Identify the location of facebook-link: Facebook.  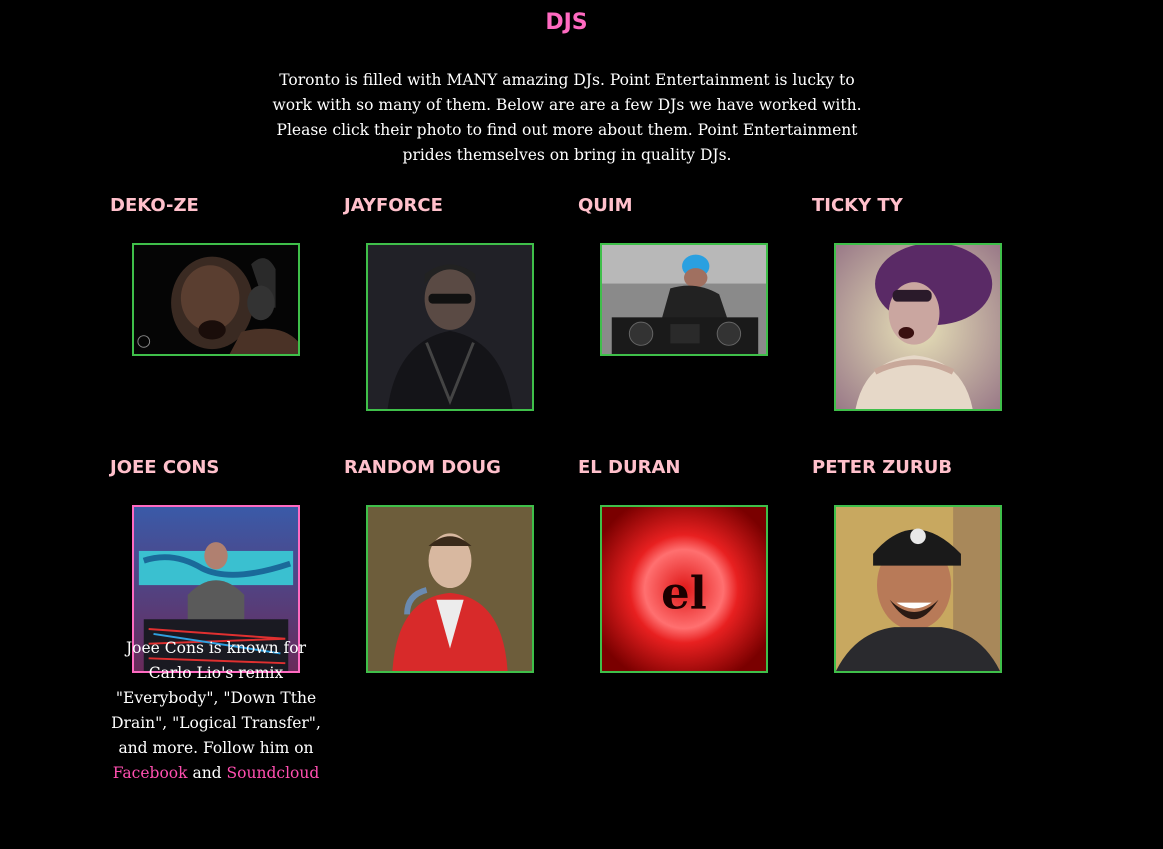
(150, 773).